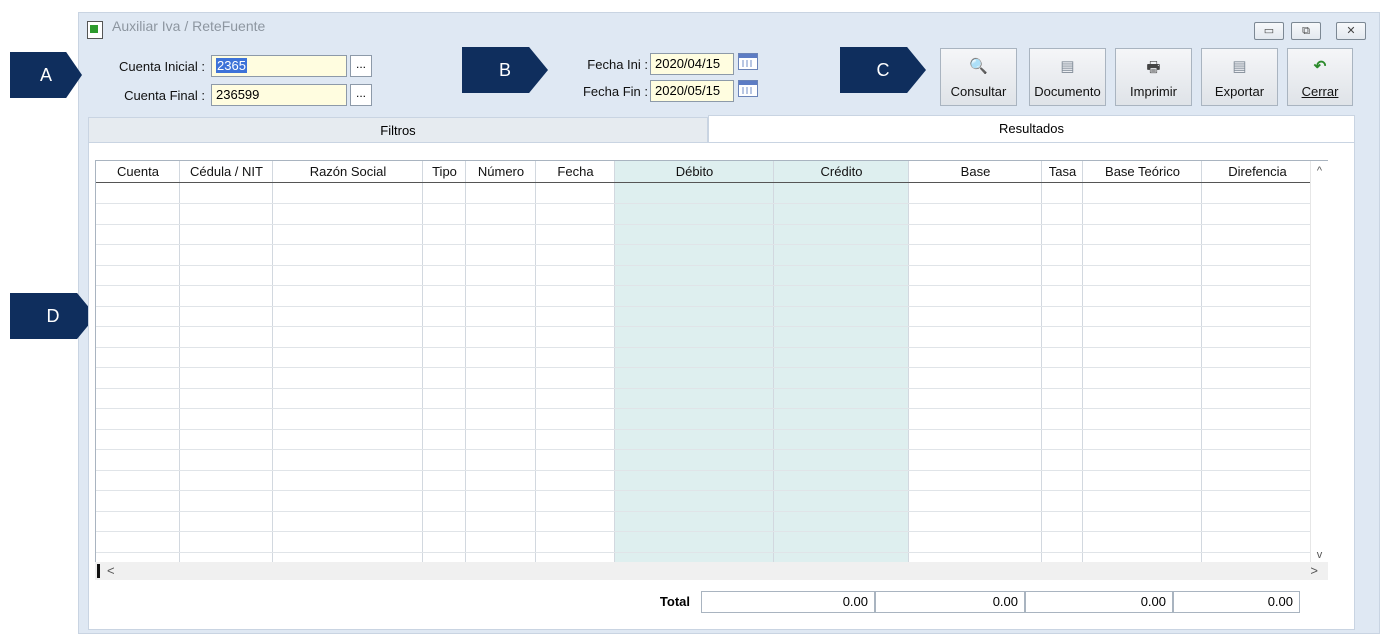 This screenshot has width=1390, height=637. What do you see at coordinates (841, 172) in the screenshot?
I see `col-header-credito: Crédito` at bounding box center [841, 172].